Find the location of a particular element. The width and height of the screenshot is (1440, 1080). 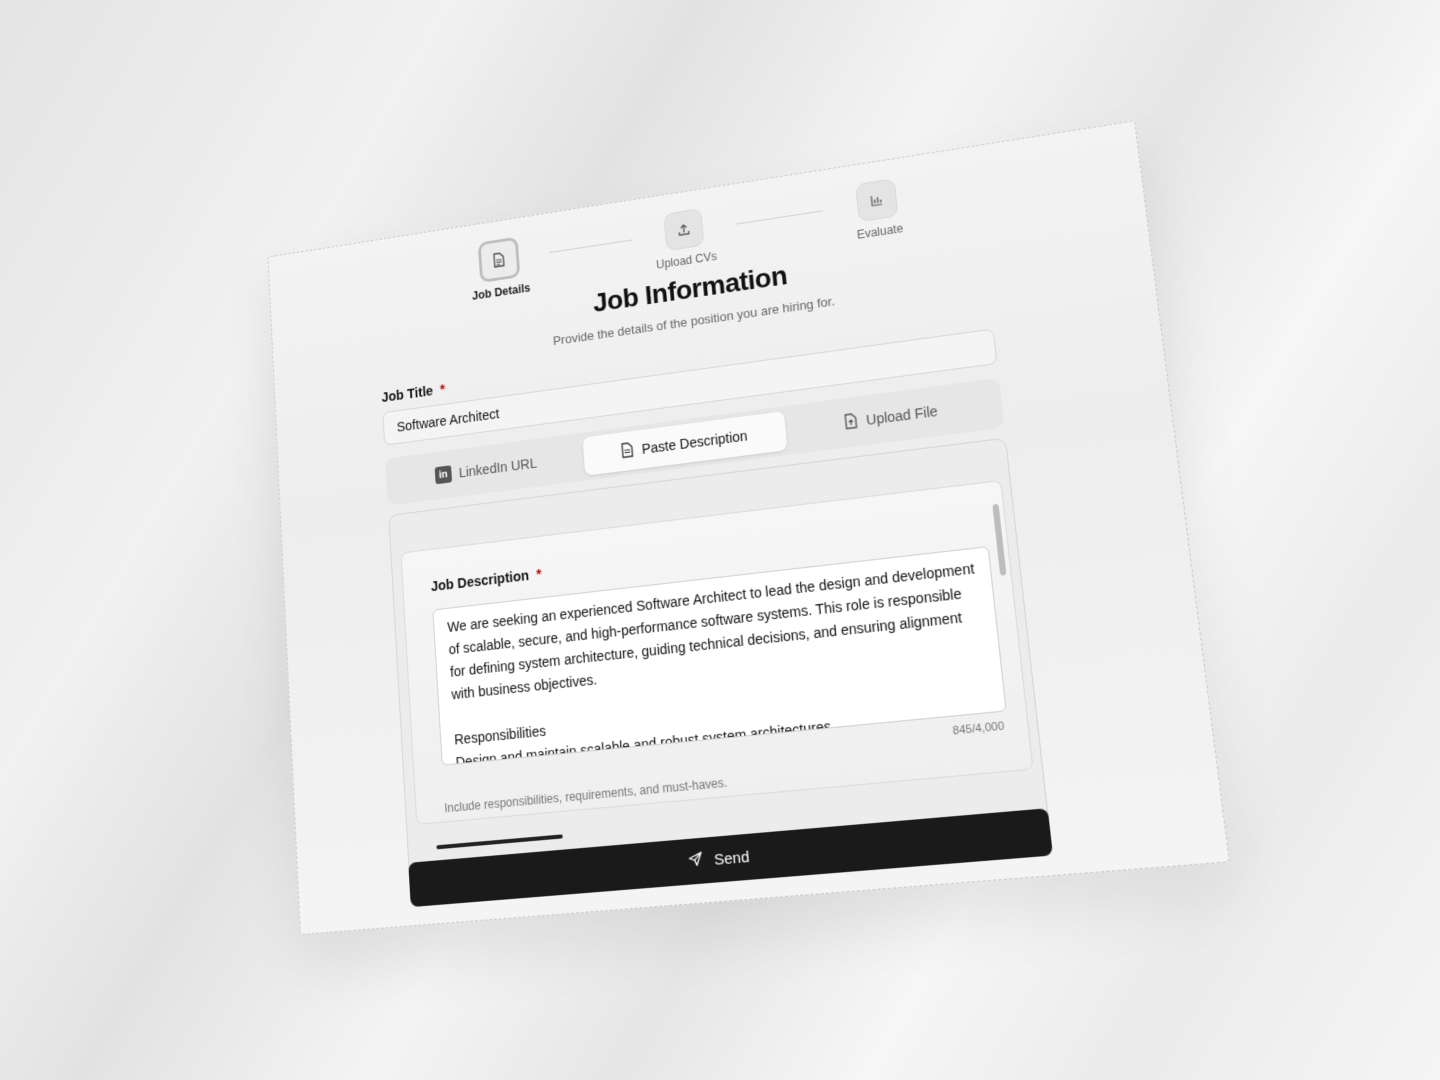

send-icon is located at coordinates (696, 861).